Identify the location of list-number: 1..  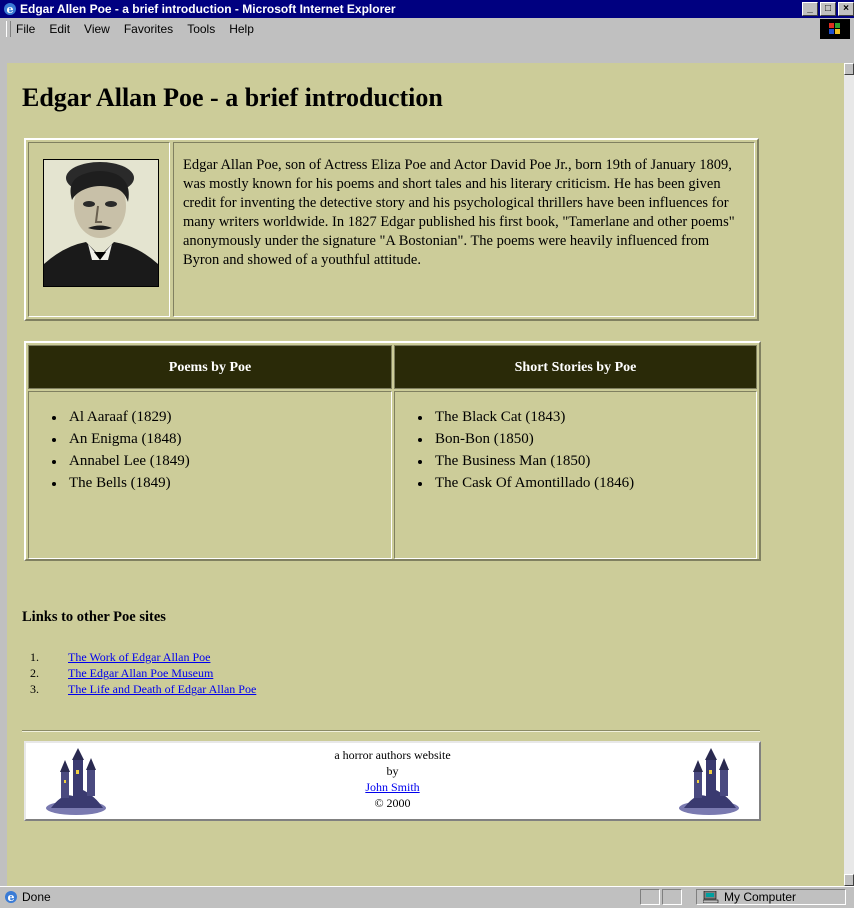
(34, 657).